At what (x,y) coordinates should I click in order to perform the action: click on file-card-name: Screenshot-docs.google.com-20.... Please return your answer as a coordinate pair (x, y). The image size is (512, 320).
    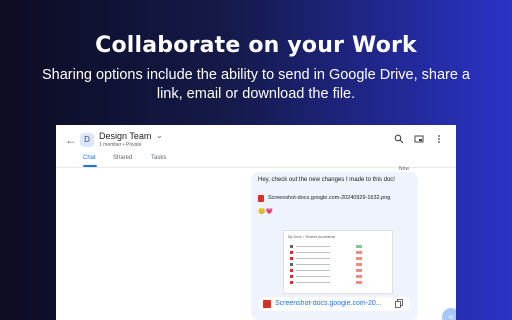
    Looking at the image, I should click on (331, 303).